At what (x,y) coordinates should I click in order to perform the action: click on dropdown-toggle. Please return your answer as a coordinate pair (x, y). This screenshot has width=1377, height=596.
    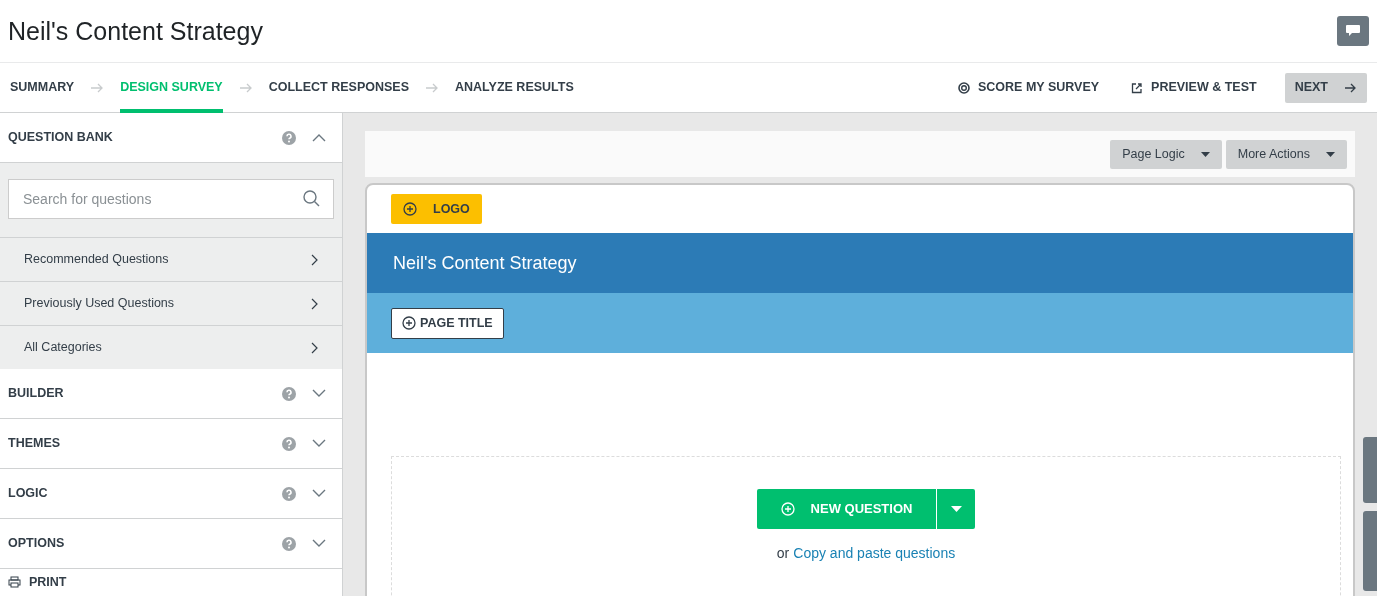
    Looking at the image, I should click on (956, 509).